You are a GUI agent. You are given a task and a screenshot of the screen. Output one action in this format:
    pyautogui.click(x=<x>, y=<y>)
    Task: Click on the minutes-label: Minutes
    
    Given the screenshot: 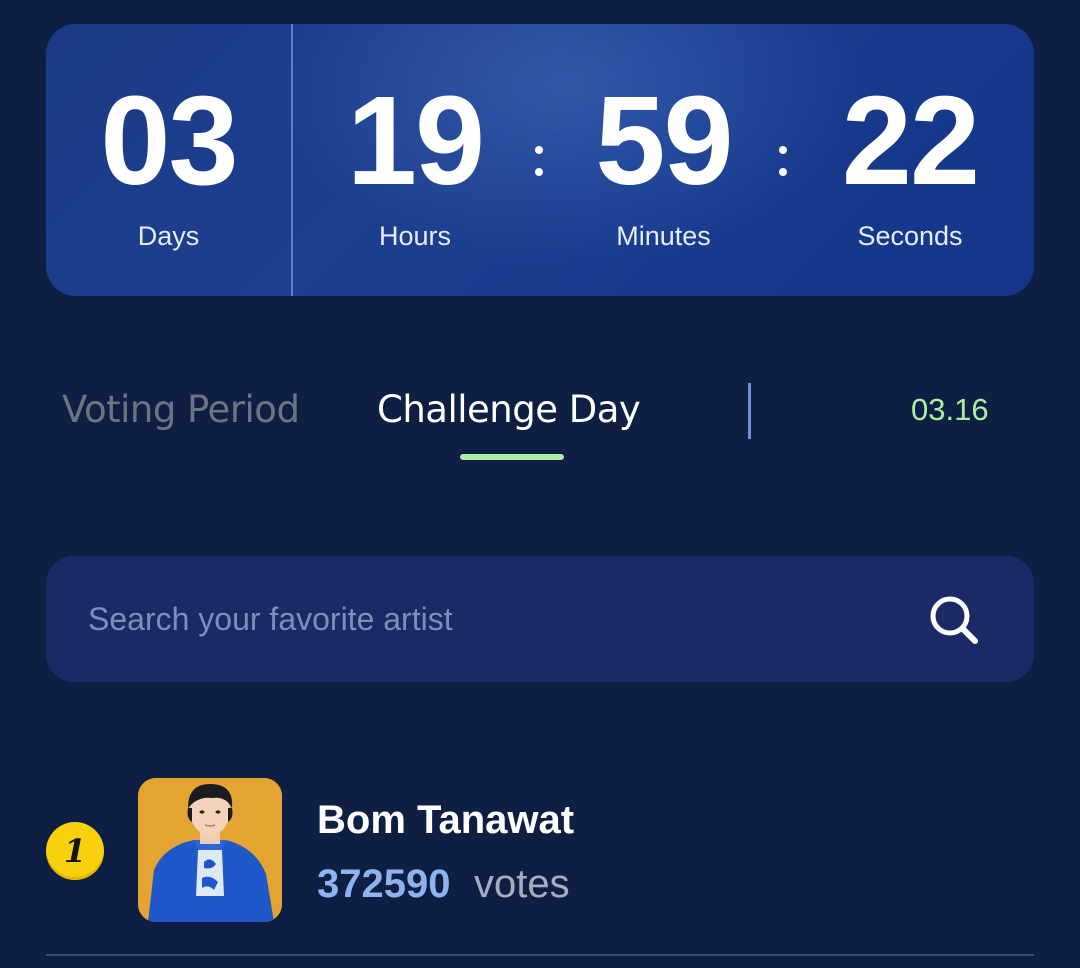 What is the action you would take?
    pyautogui.click(x=663, y=236)
    